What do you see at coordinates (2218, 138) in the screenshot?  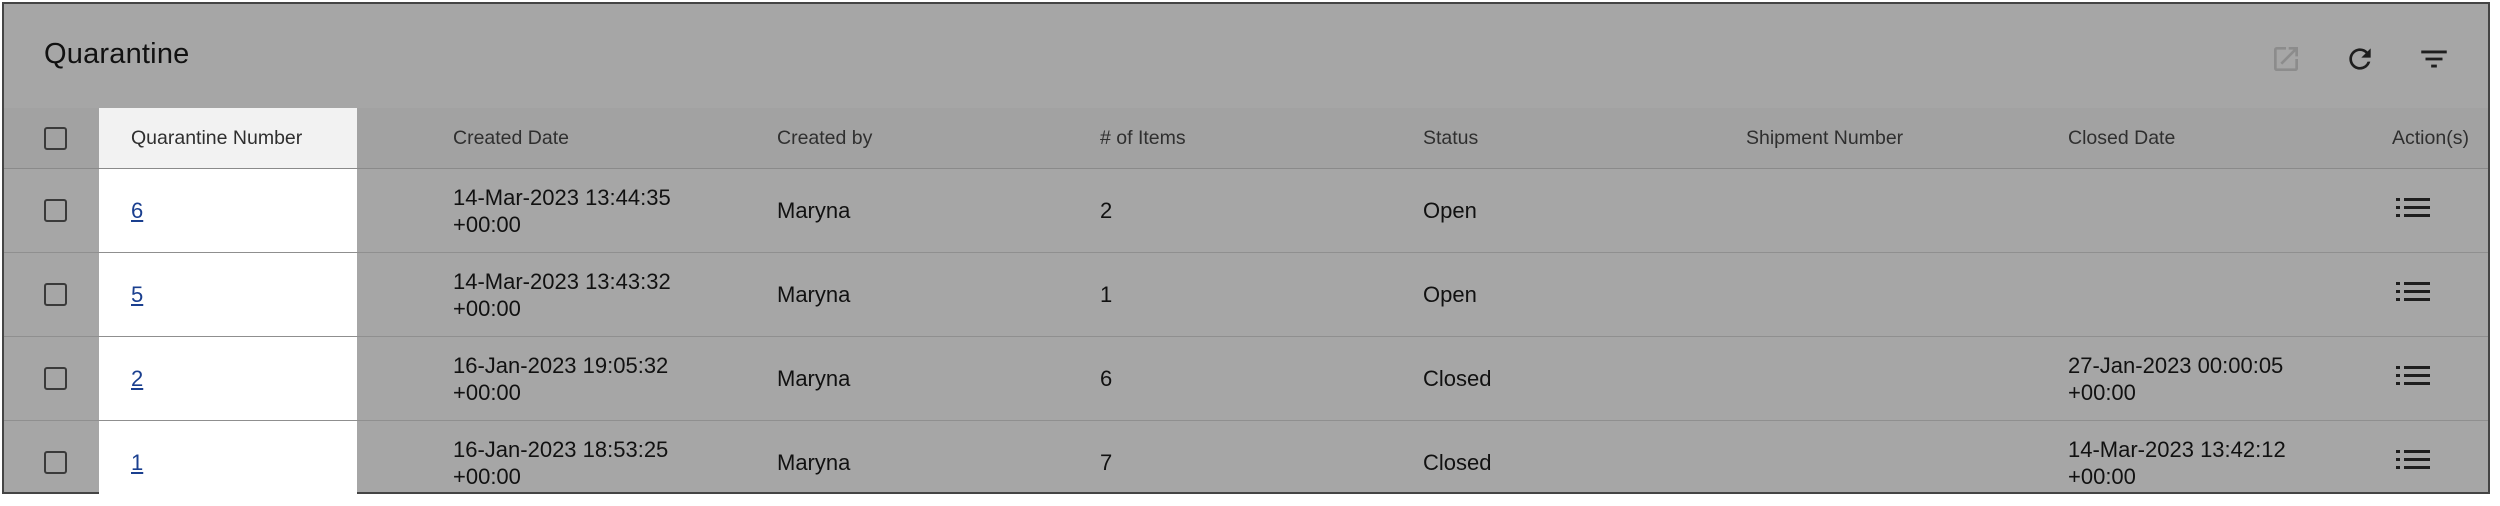 I see `column-header-closed-date: Closed Date` at bounding box center [2218, 138].